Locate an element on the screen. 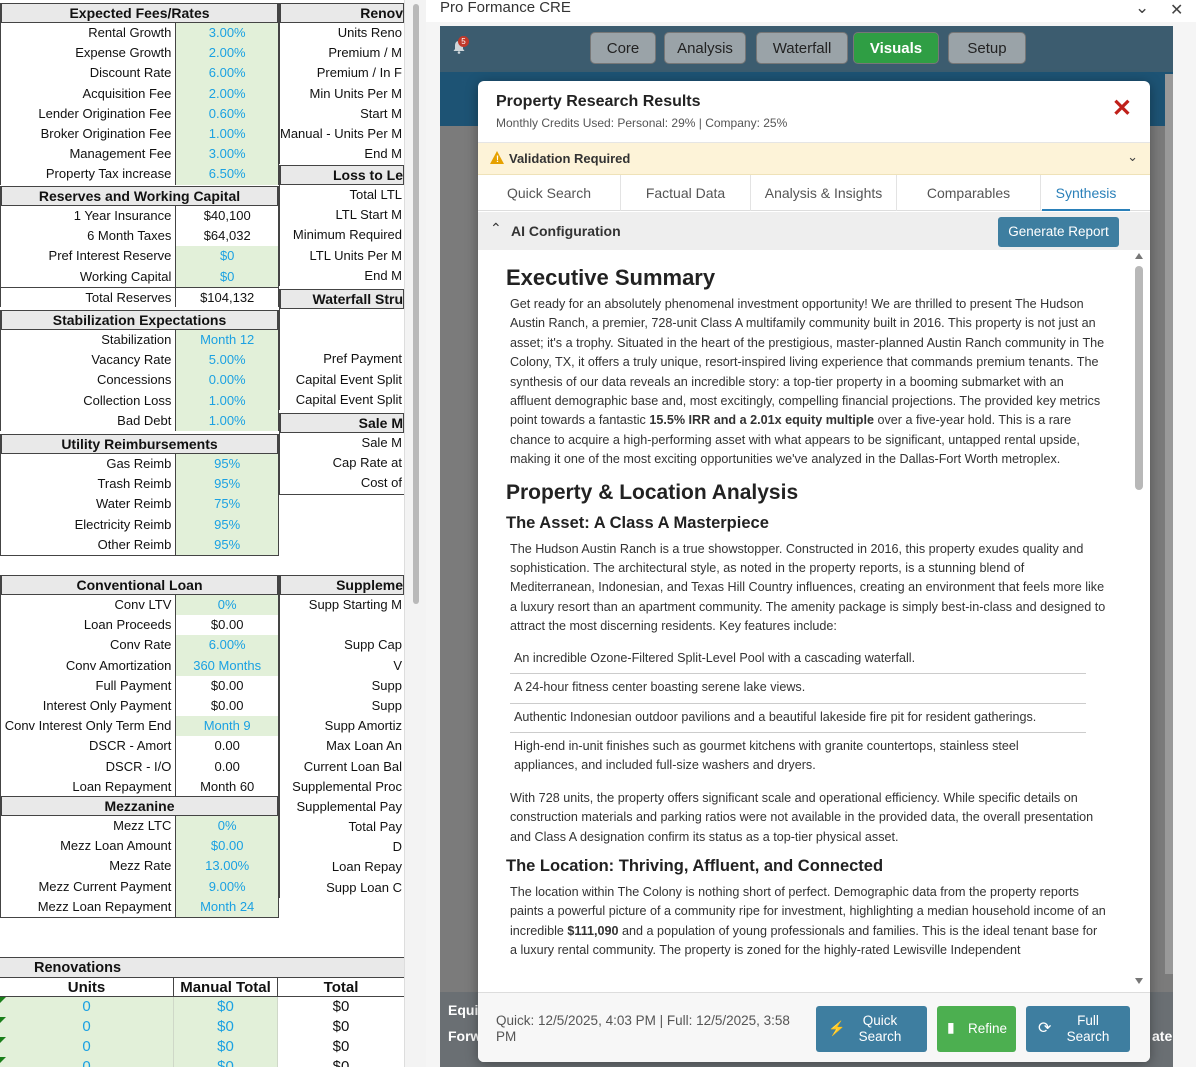 The height and width of the screenshot is (1067, 1196). chevron-down-icon: ⌄ is located at coordinates (1132, 157).